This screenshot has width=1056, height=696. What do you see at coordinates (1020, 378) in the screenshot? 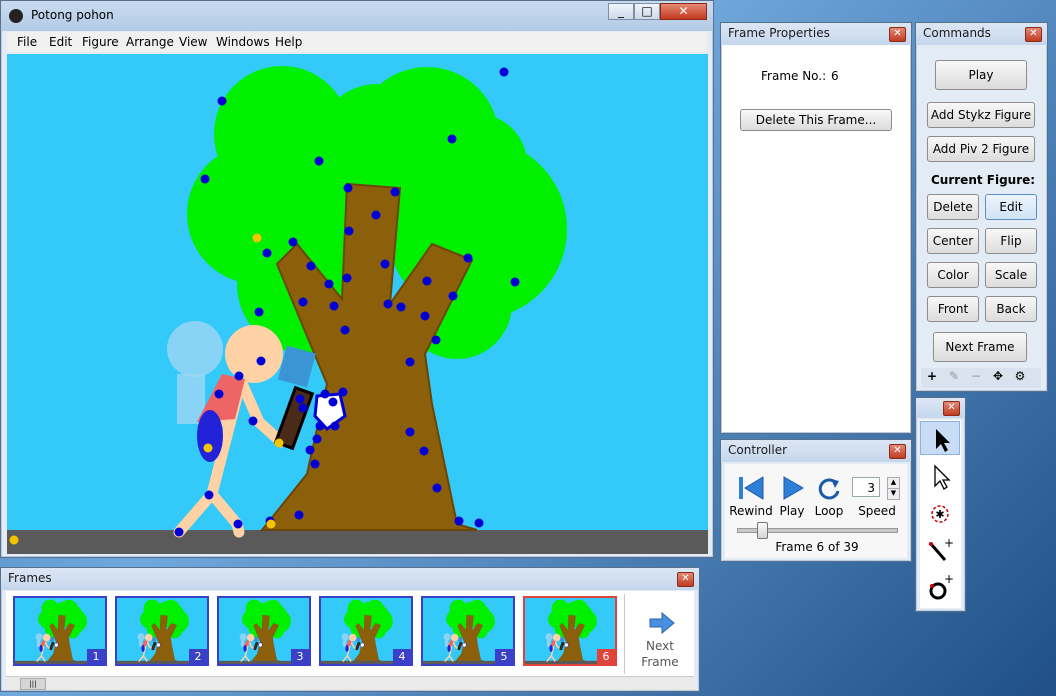
I see `gear-icon: ⚙` at bounding box center [1020, 378].